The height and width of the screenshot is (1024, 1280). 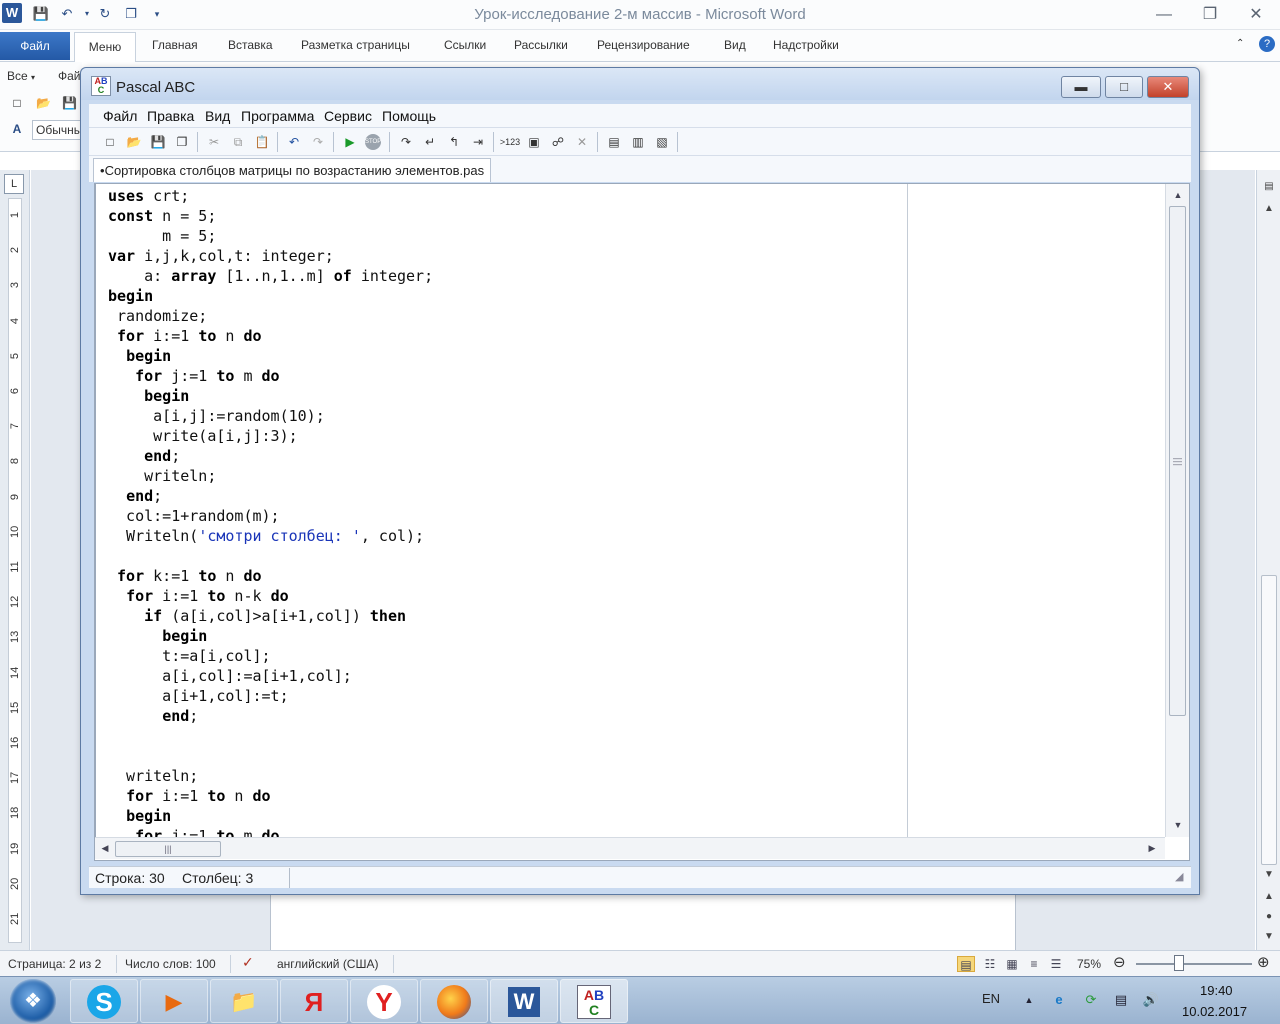 What do you see at coordinates (1029, 1000) in the screenshot?
I see `show-hidden-icons: ▲` at bounding box center [1029, 1000].